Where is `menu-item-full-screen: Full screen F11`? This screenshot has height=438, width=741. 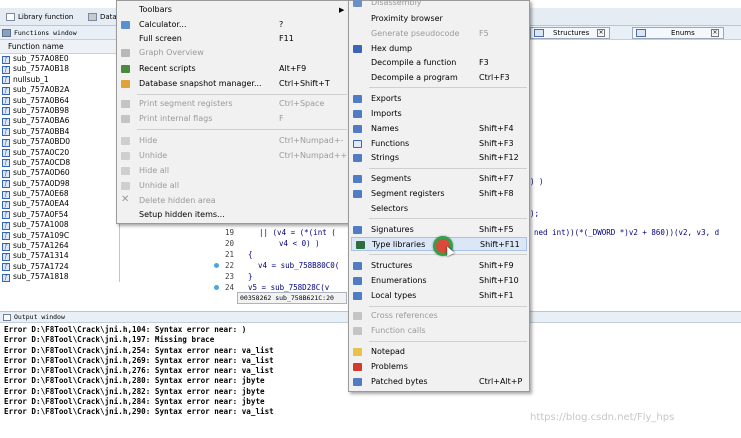
menu-item-full-screen: Full screen F11 is located at coordinates (233, 39).